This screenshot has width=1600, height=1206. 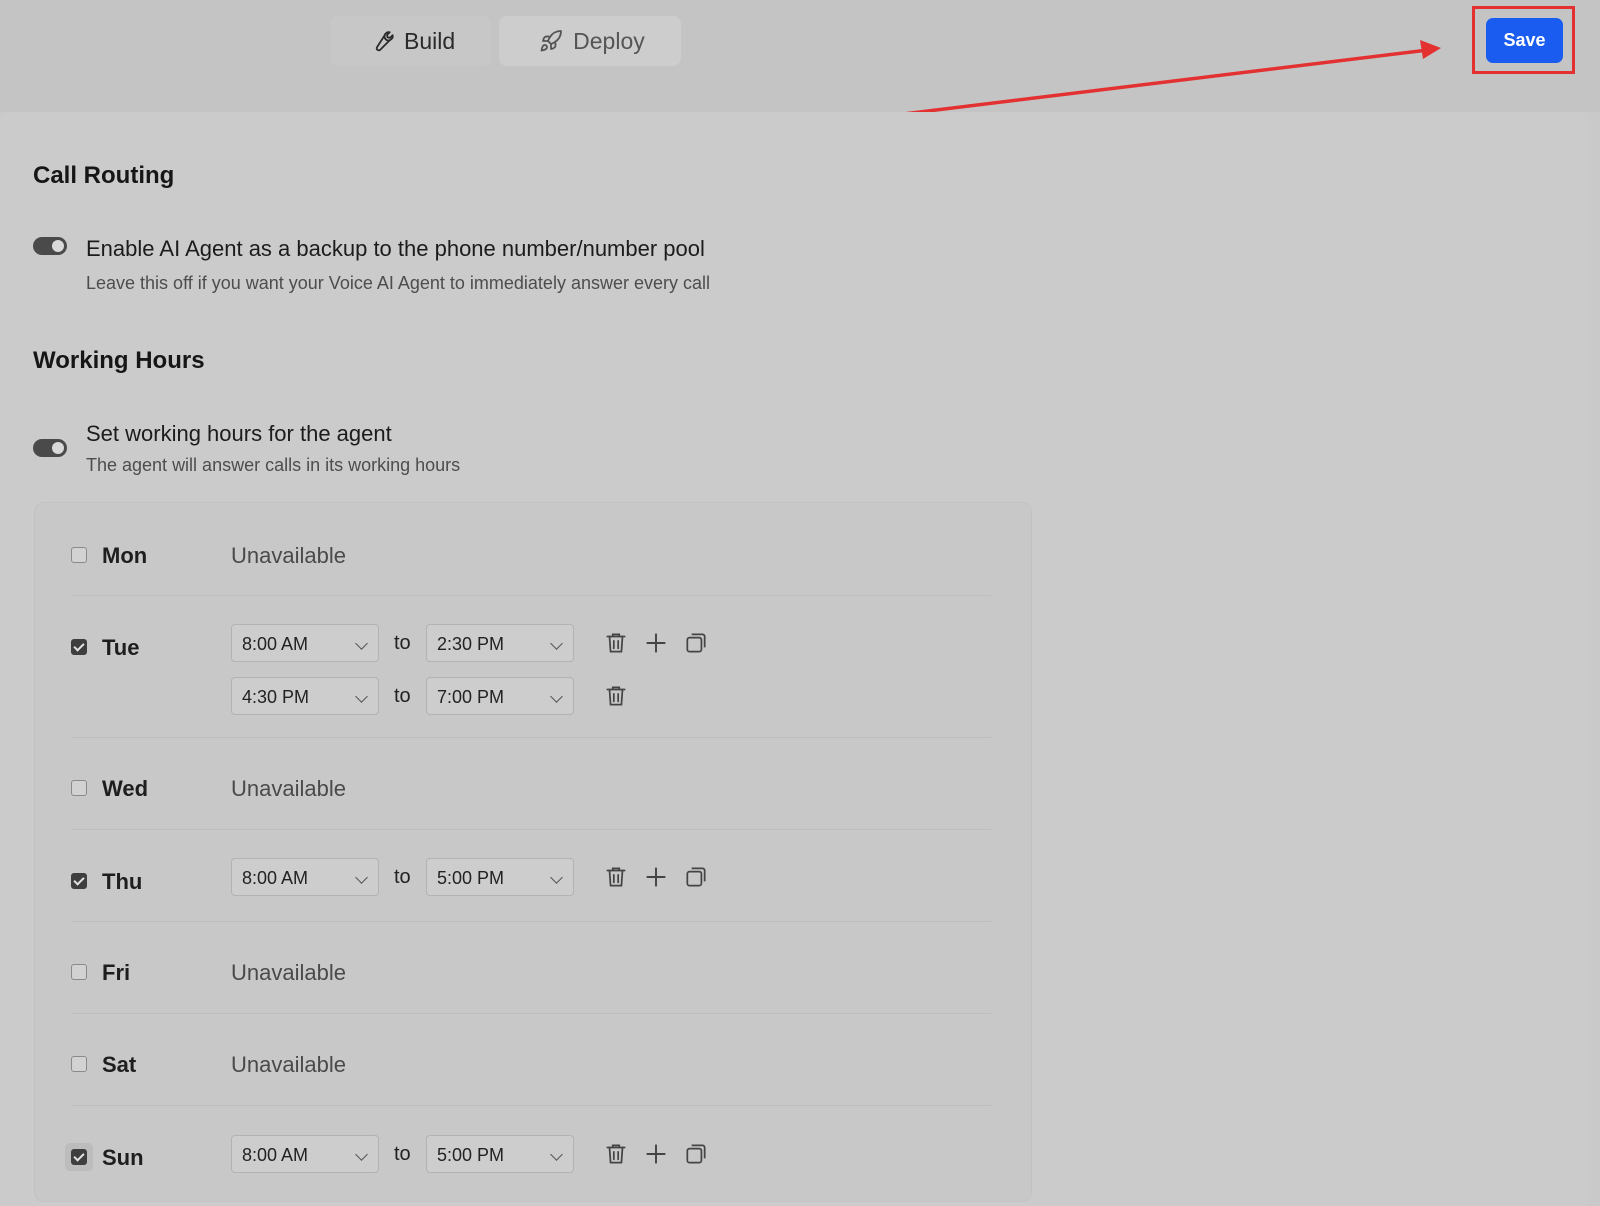 I want to click on call-routing-heading: Call Routing, so click(x=104, y=175).